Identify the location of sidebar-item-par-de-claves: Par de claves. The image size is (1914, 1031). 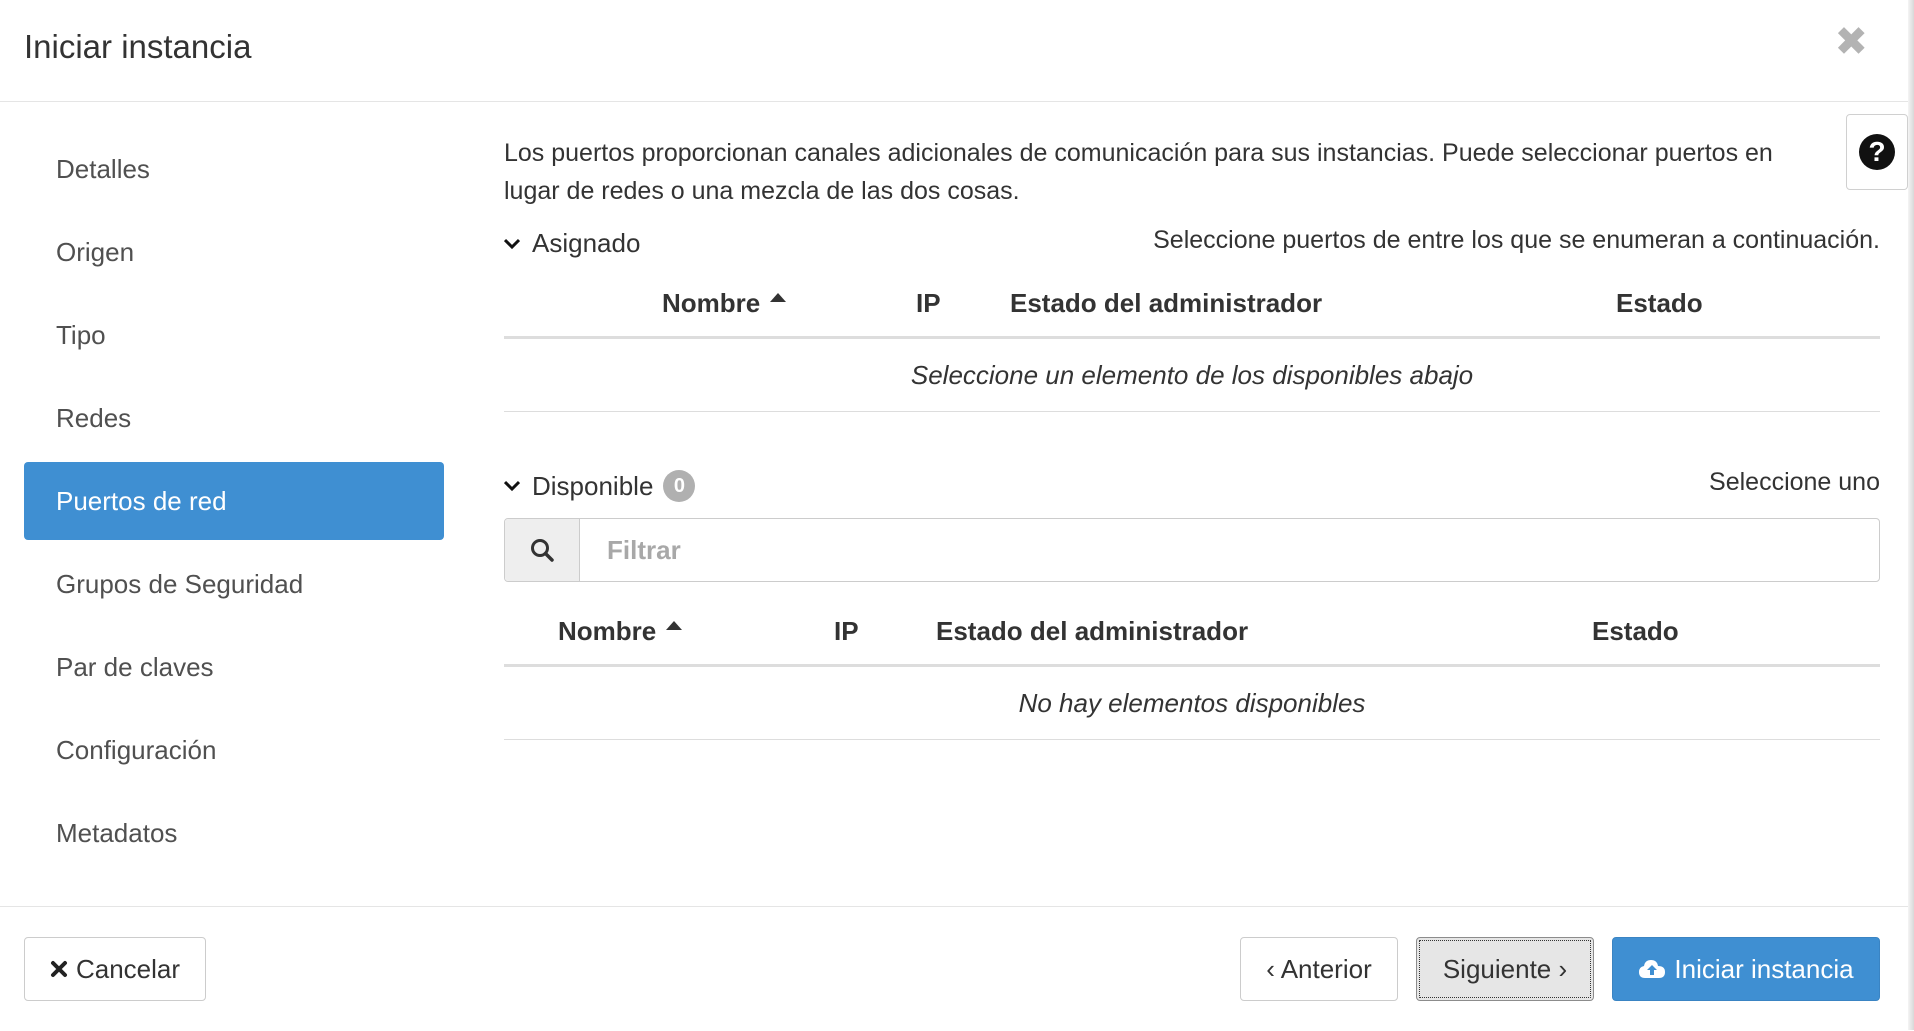
(234, 667).